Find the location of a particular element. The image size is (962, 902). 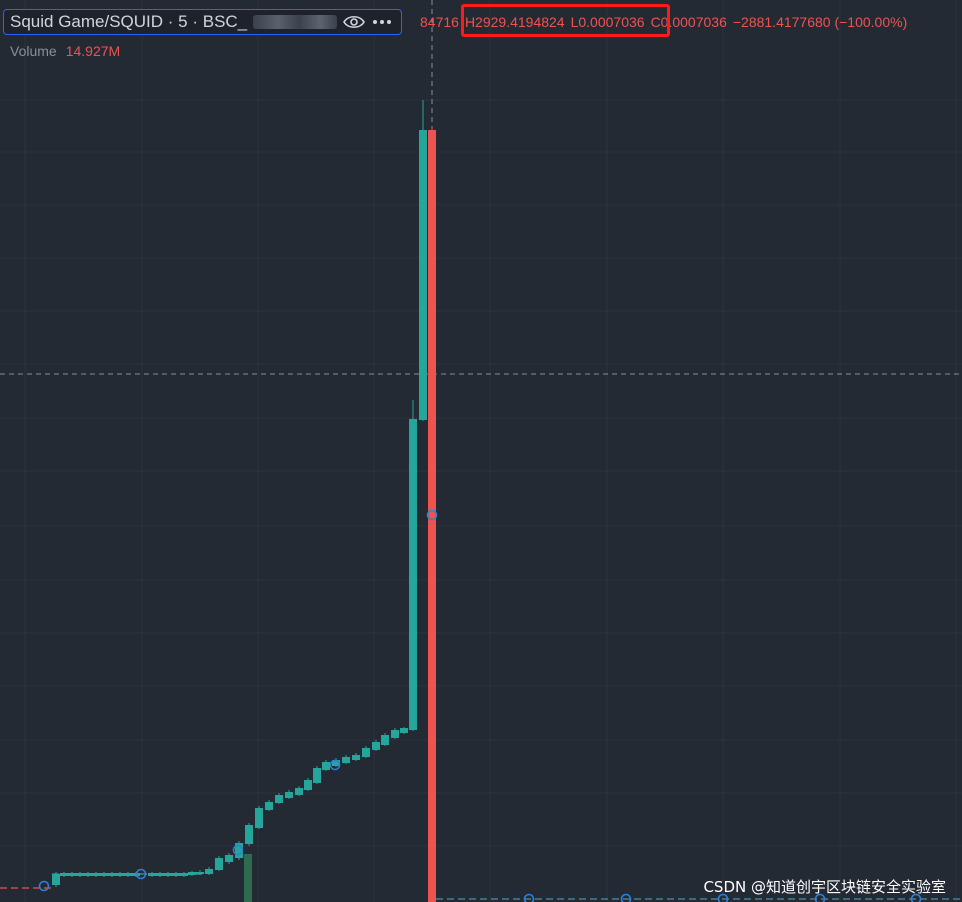

volume-value: 14.927M is located at coordinates (93, 51).